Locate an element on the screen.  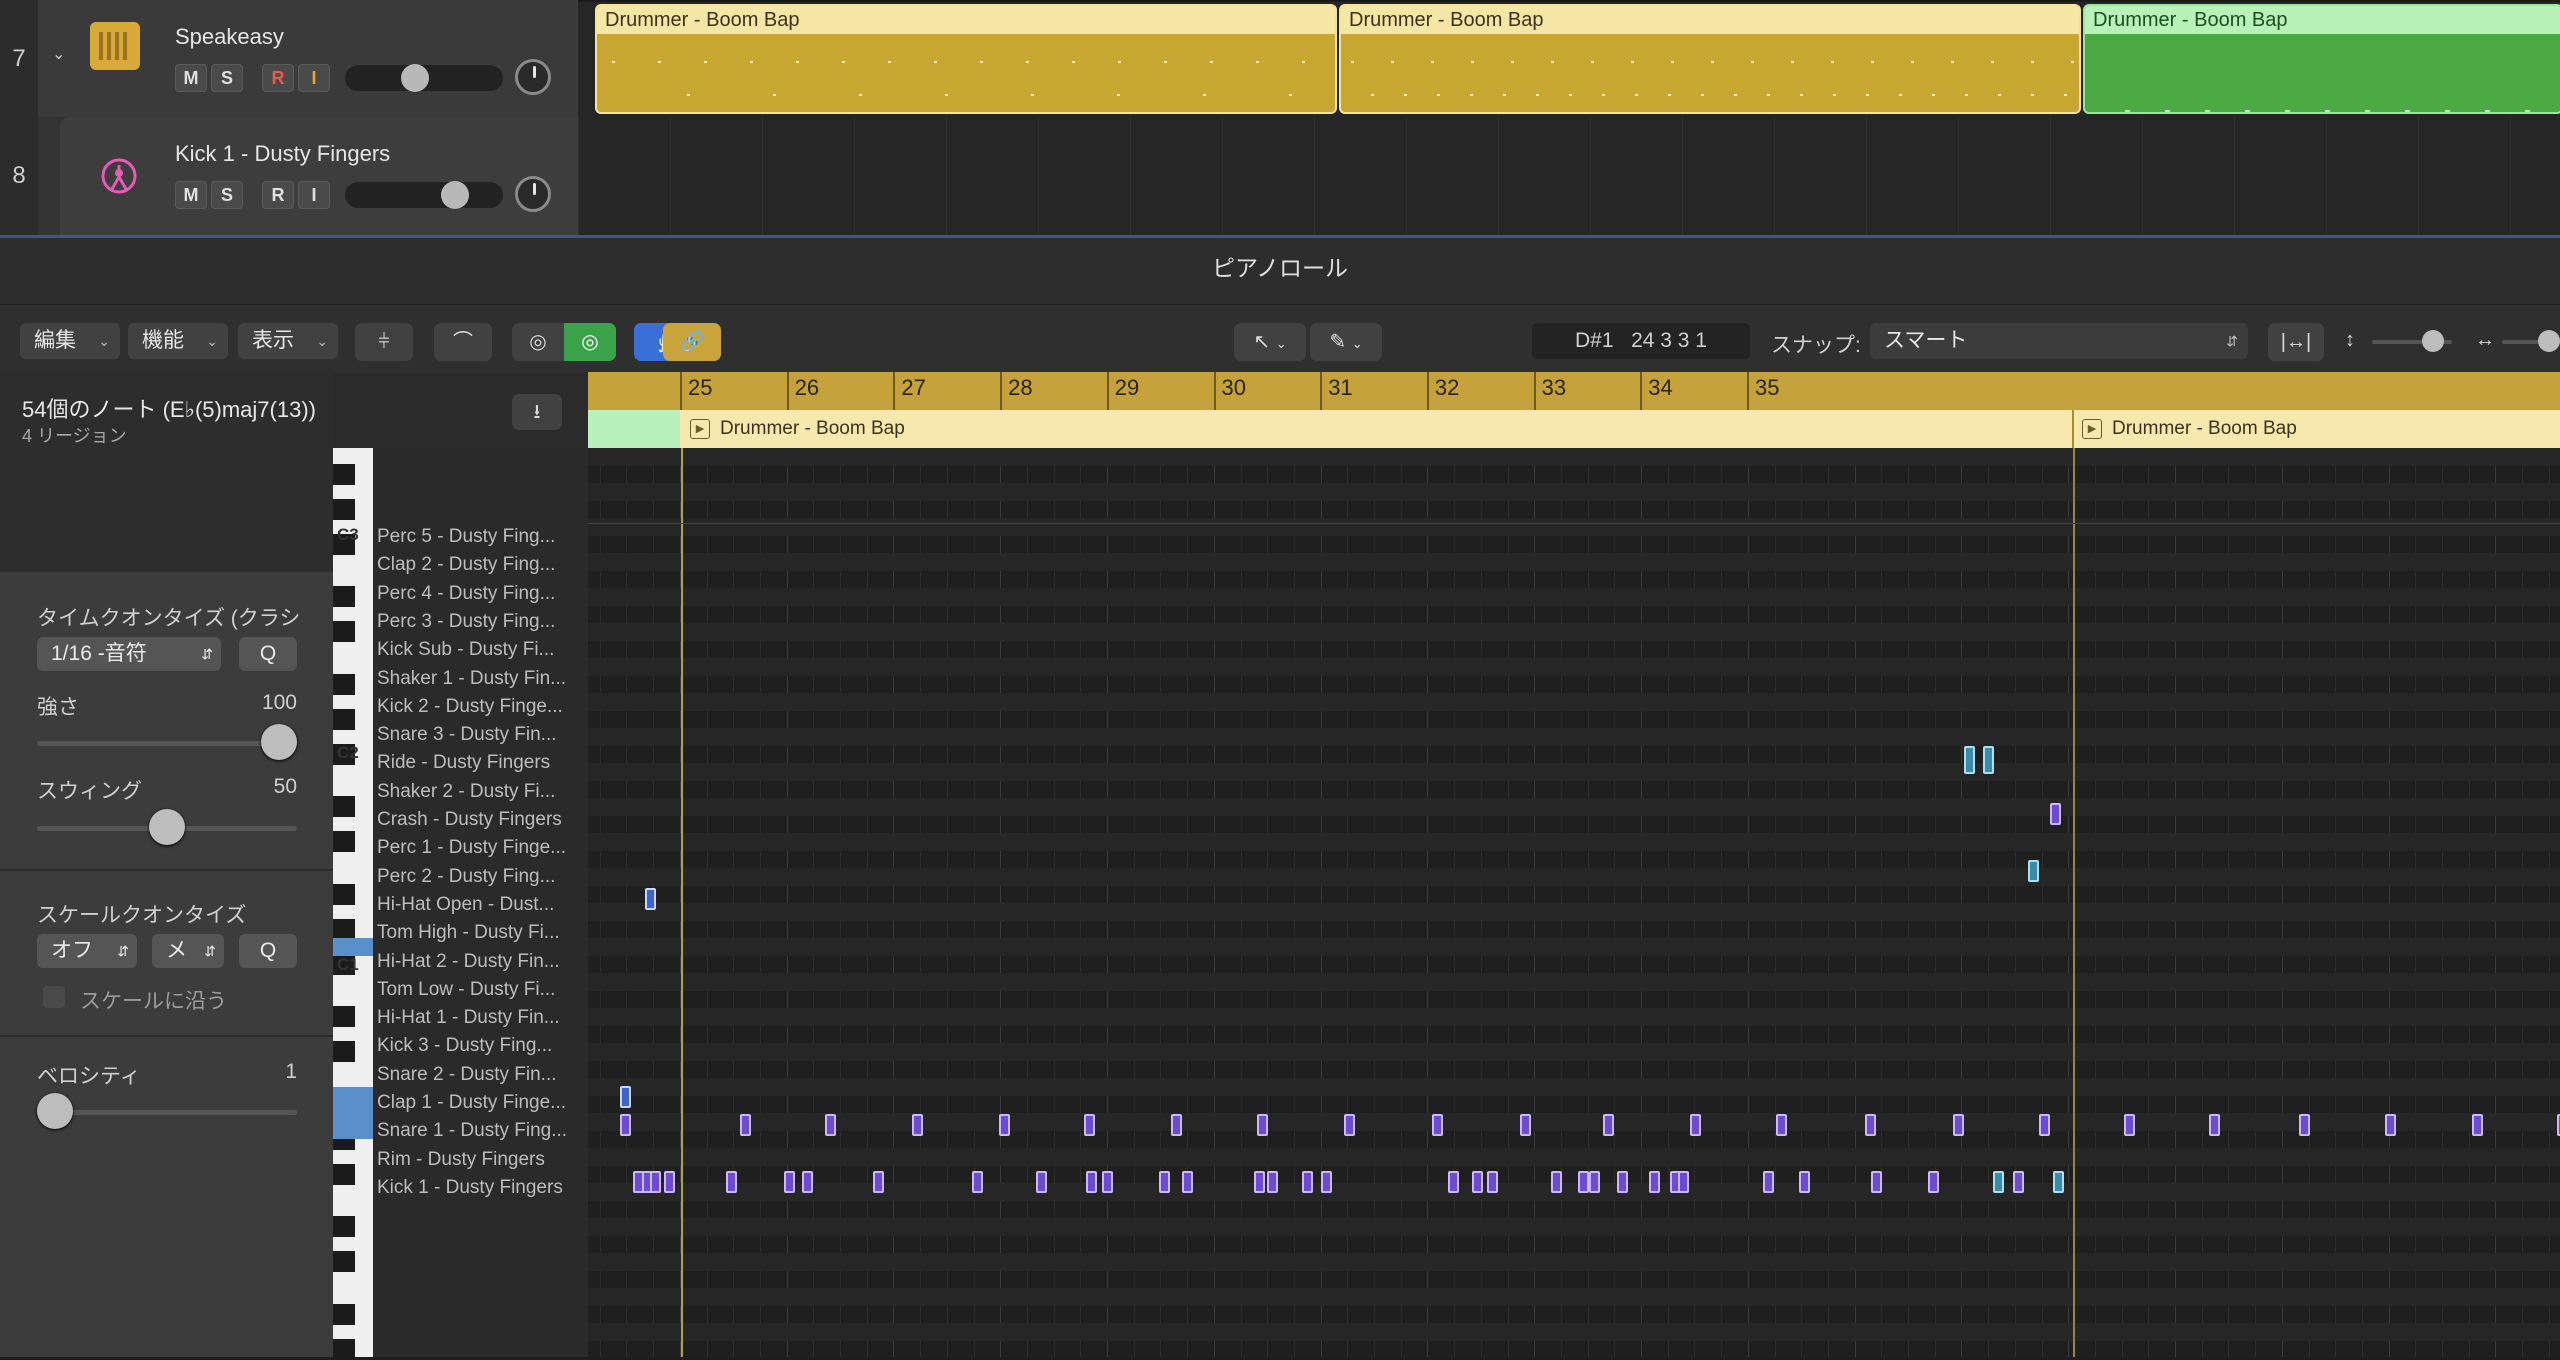
region-strip: ▶ Drummer - Boom Bap ▶ Drummer - Boom Bap is located at coordinates (1574, 429).